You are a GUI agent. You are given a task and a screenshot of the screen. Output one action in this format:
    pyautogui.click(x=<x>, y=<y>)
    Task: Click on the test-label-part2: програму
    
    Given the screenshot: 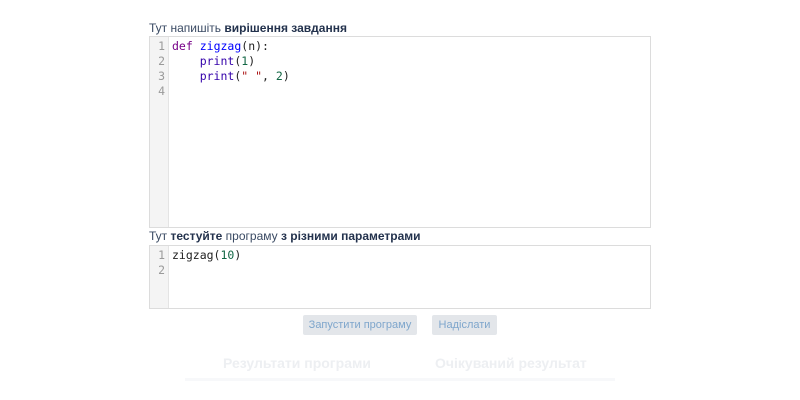 What is the action you would take?
    pyautogui.click(x=251, y=236)
    